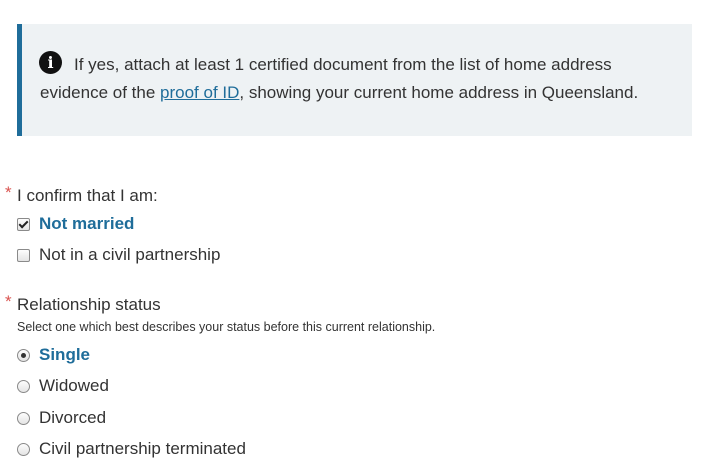 The width and height of the screenshot is (709, 465). Describe the element at coordinates (87, 223) in the screenshot. I see `option-label: Not married` at that location.